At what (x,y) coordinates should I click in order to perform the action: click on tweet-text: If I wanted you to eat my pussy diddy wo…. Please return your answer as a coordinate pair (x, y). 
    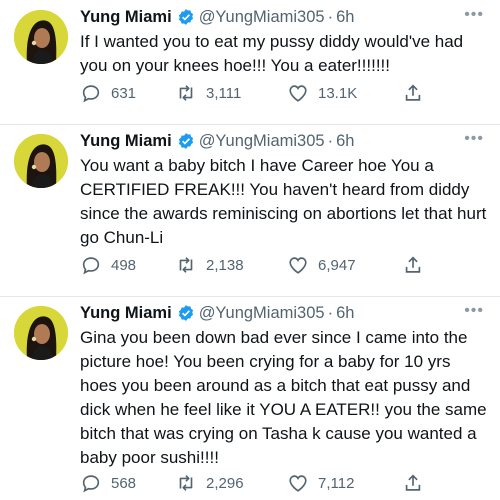
    Looking at the image, I should click on (272, 53).